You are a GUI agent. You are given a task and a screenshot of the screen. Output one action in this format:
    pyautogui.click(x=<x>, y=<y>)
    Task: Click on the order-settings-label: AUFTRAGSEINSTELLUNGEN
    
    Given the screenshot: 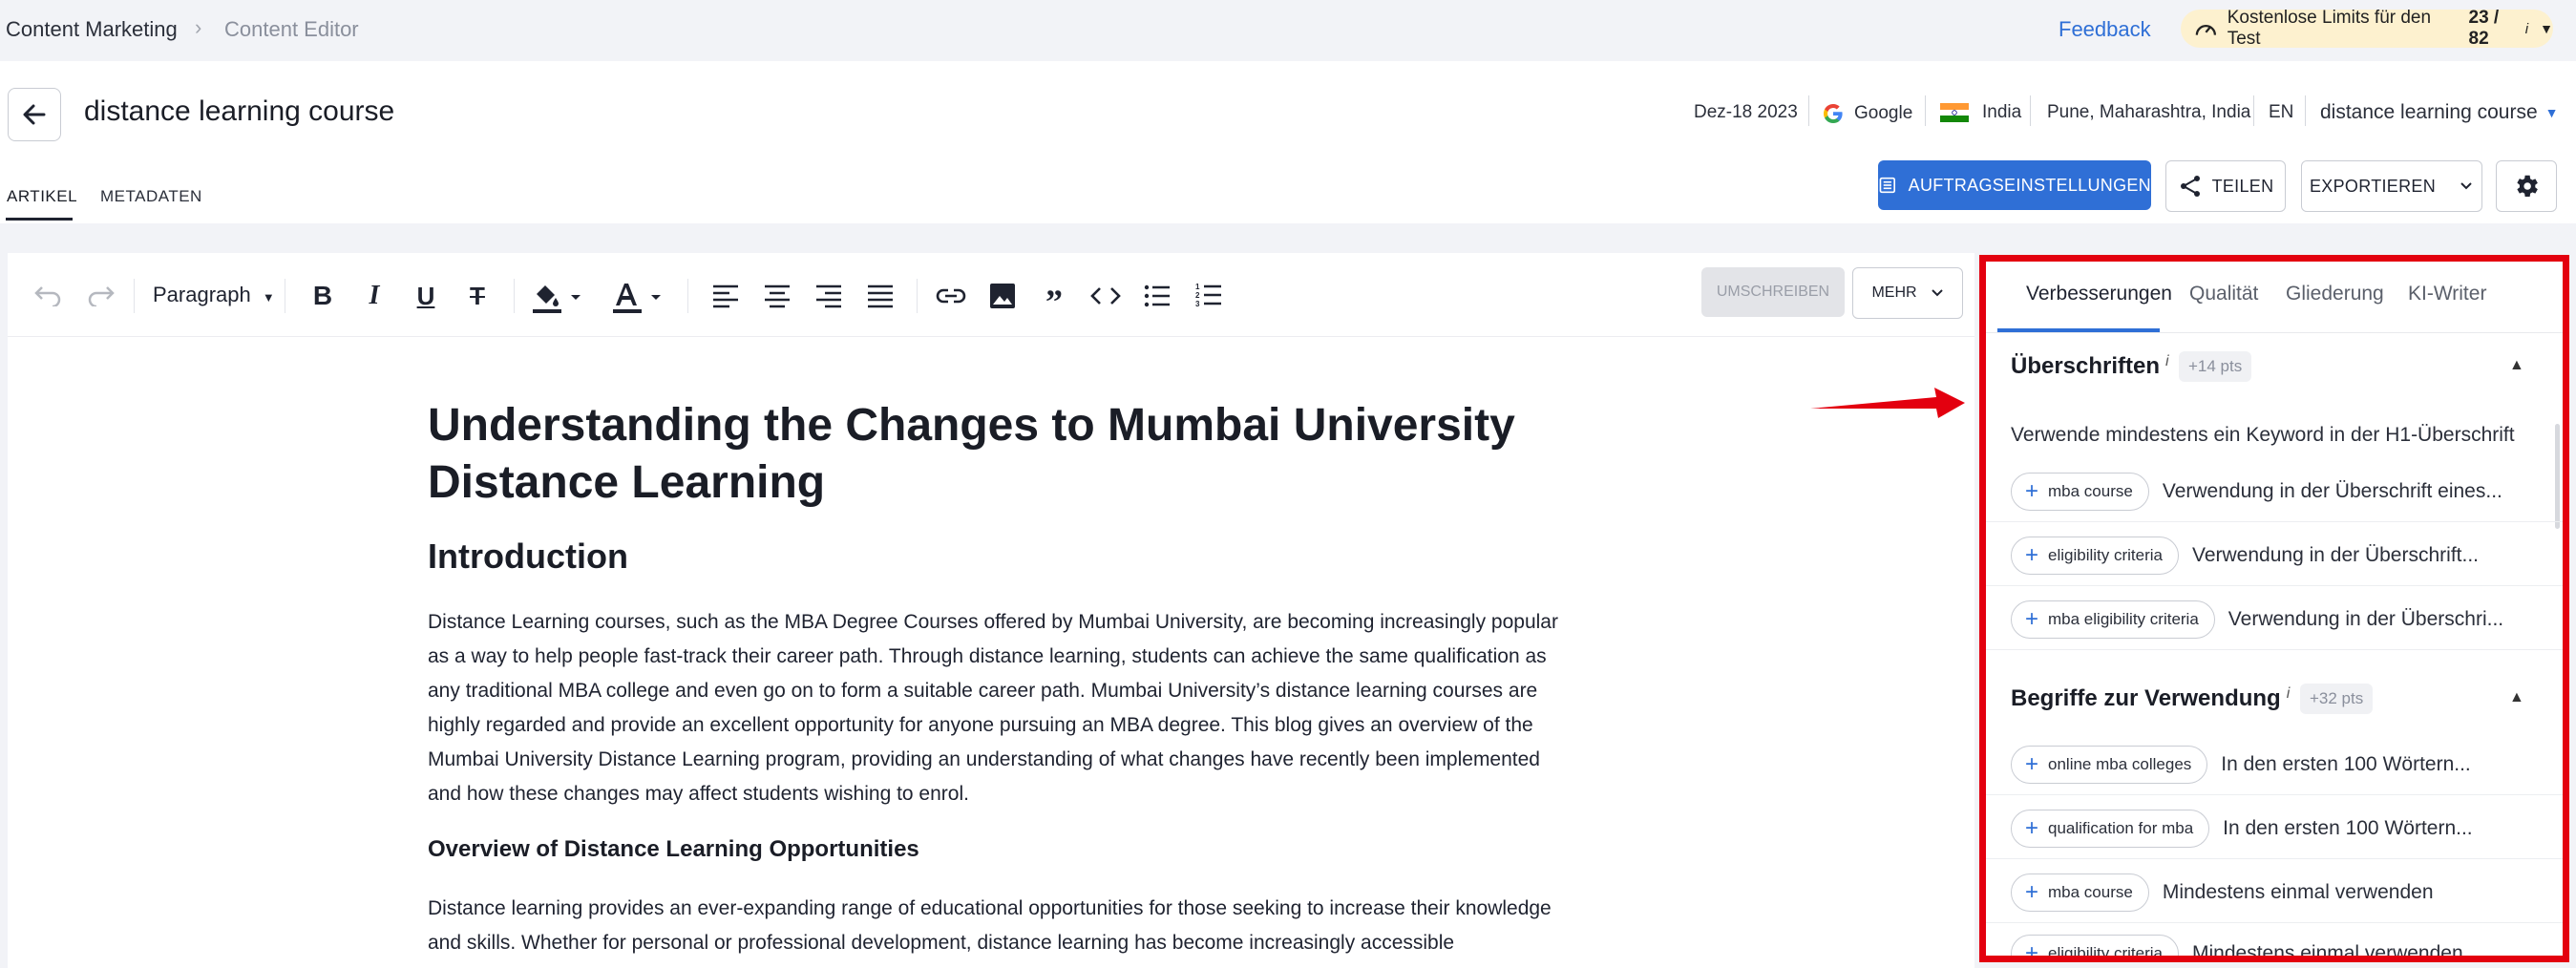 What is the action you would take?
    pyautogui.click(x=2029, y=185)
    